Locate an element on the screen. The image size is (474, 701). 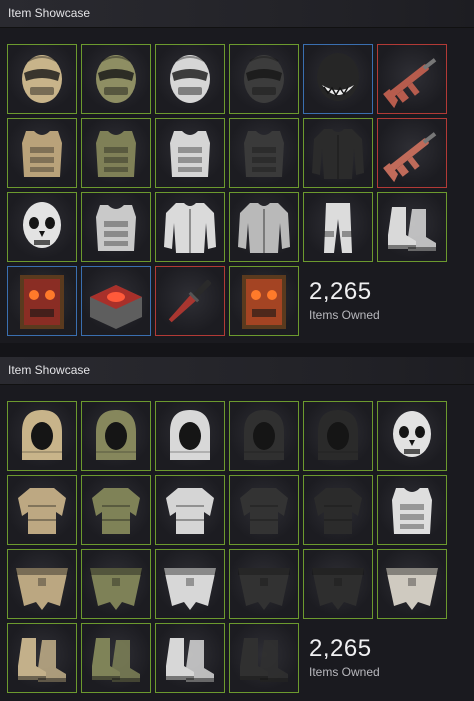
item-tile-hood-black is located at coordinates (264, 436).